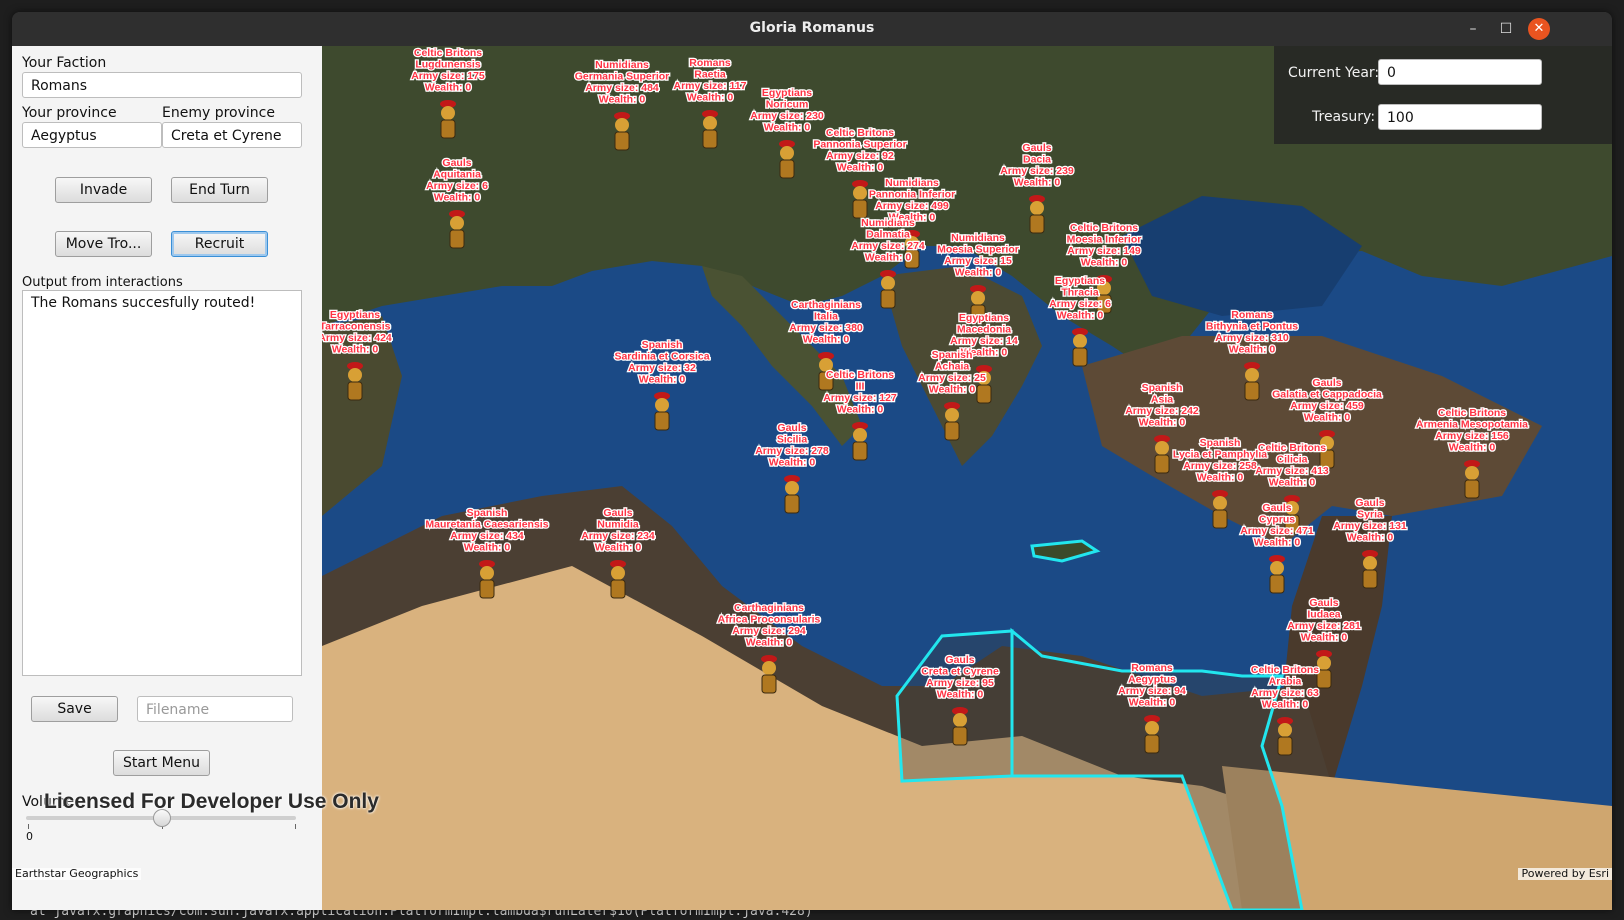  I want to click on province-label-line: Army size: 14, so click(984, 341).